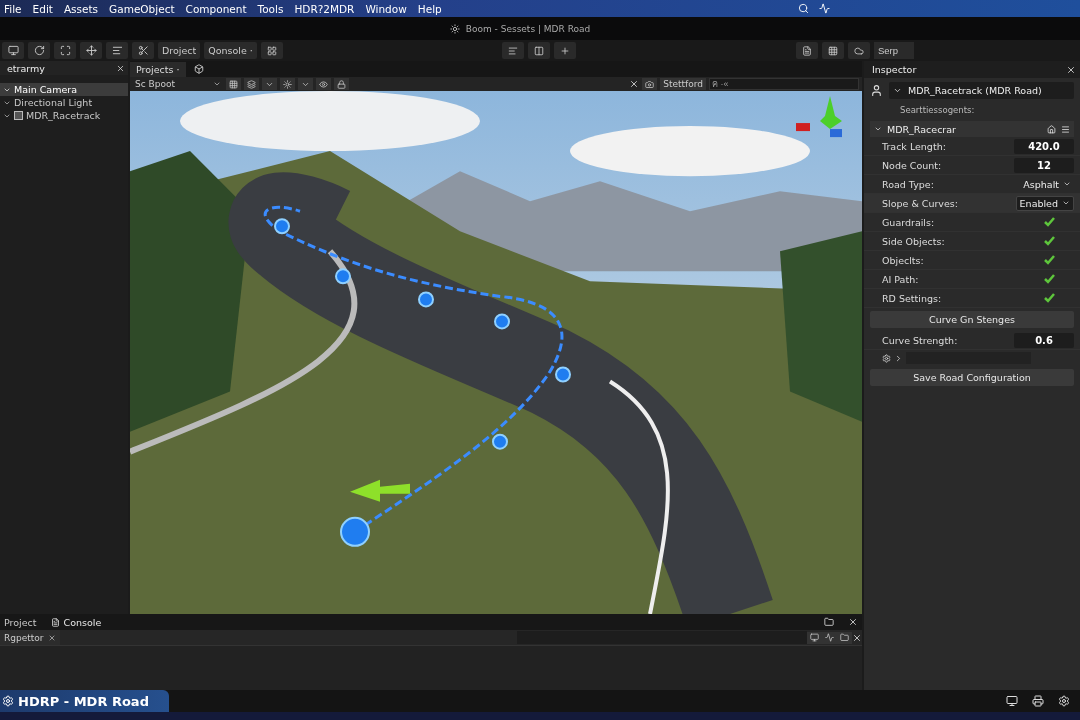  What do you see at coordinates (1065, 129) in the screenshot?
I see `menu-icon` at bounding box center [1065, 129].